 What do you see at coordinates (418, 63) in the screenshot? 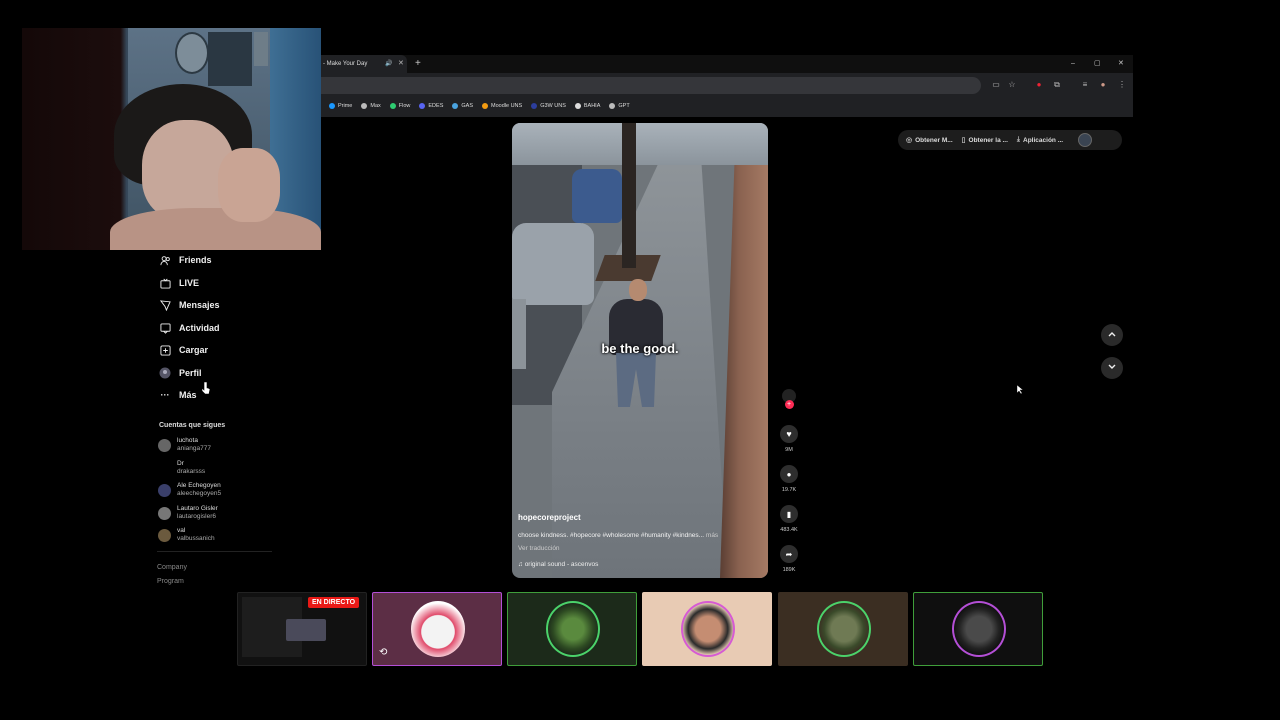
I see `new-tab-button: +` at bounding box center [418, 63].